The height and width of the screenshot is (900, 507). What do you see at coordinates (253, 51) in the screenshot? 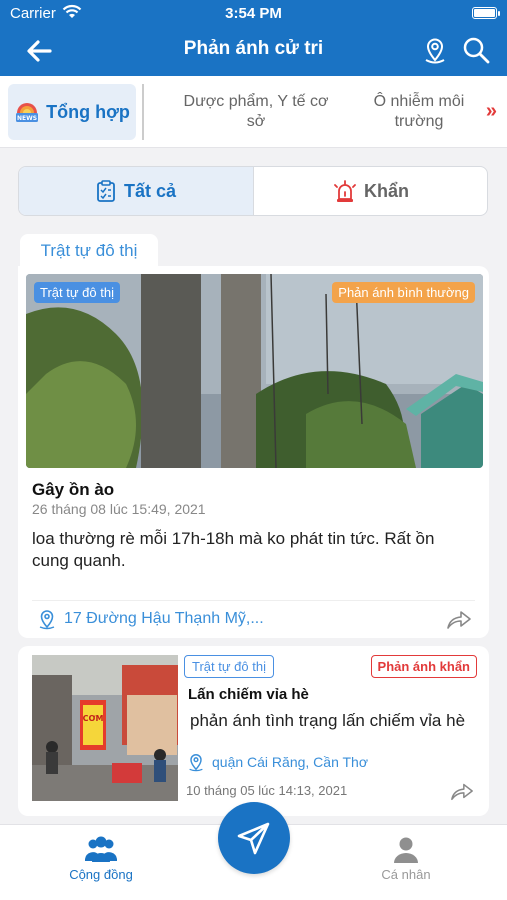
I see `nav-bar: Phản ánh cử tri` at bounding box center [253, 51].